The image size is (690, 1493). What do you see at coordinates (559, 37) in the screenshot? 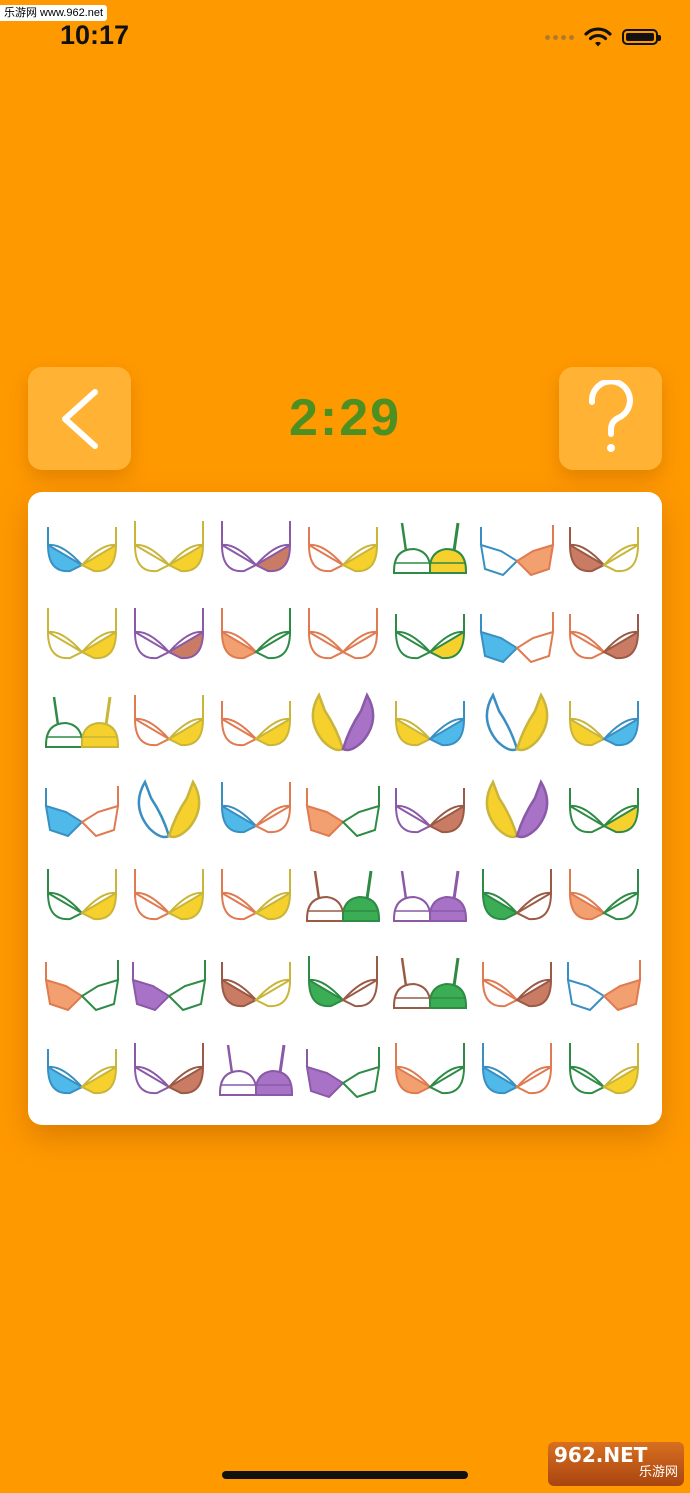
I see `cellular-signal-icon` at bounding box center [559, 37].